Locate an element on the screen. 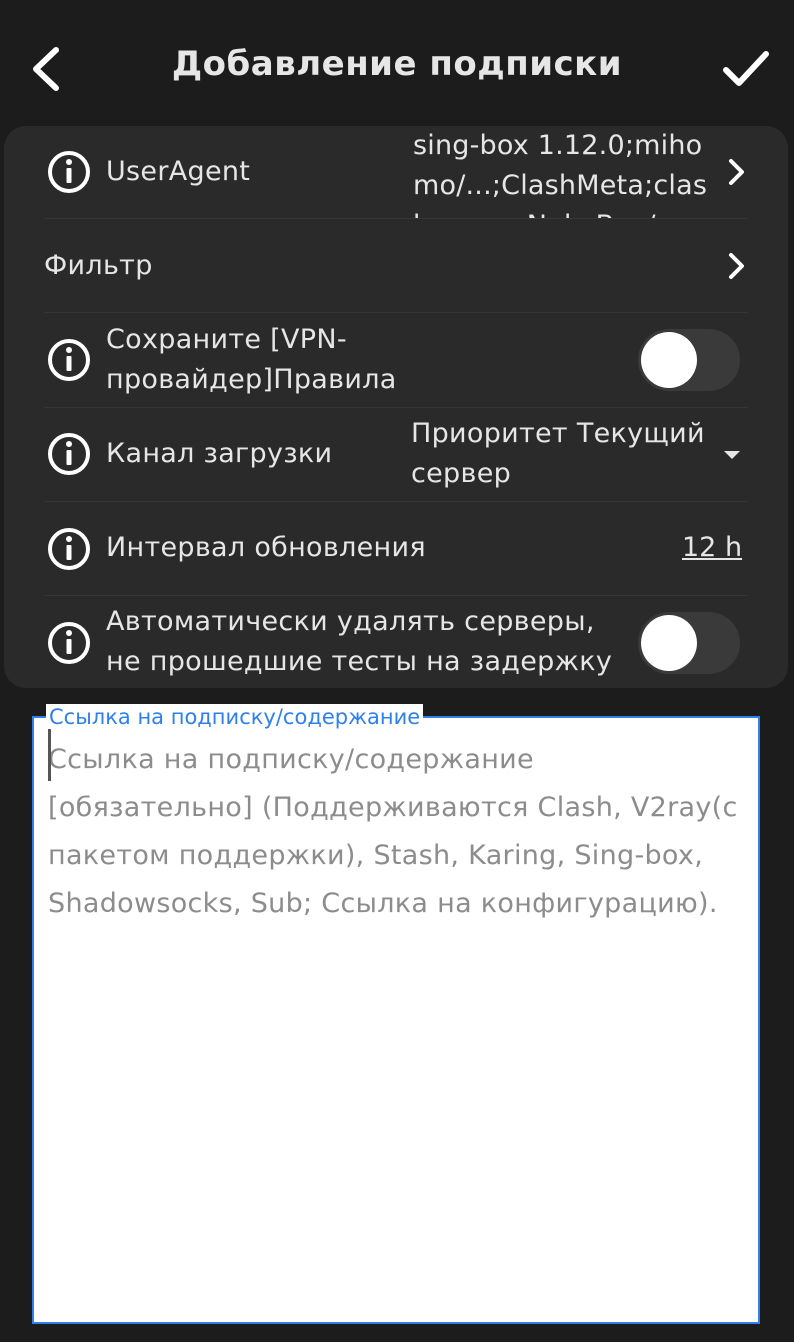 Image resolution: width=794 pixels, height=1342 pixels. check-icon is located at coordinates (746, 68).